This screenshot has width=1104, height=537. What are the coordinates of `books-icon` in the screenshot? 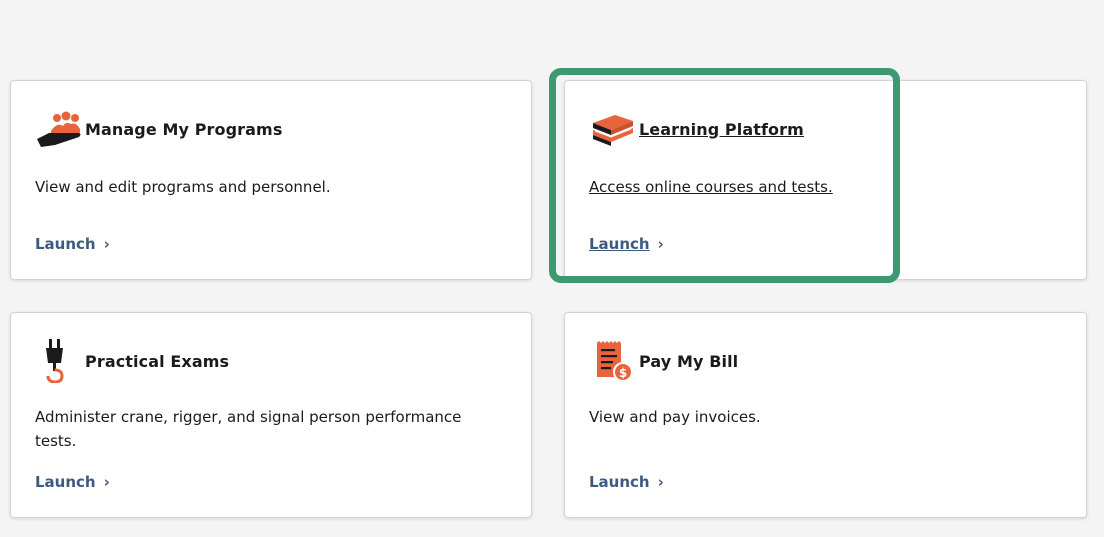 It's located at (613, 129).